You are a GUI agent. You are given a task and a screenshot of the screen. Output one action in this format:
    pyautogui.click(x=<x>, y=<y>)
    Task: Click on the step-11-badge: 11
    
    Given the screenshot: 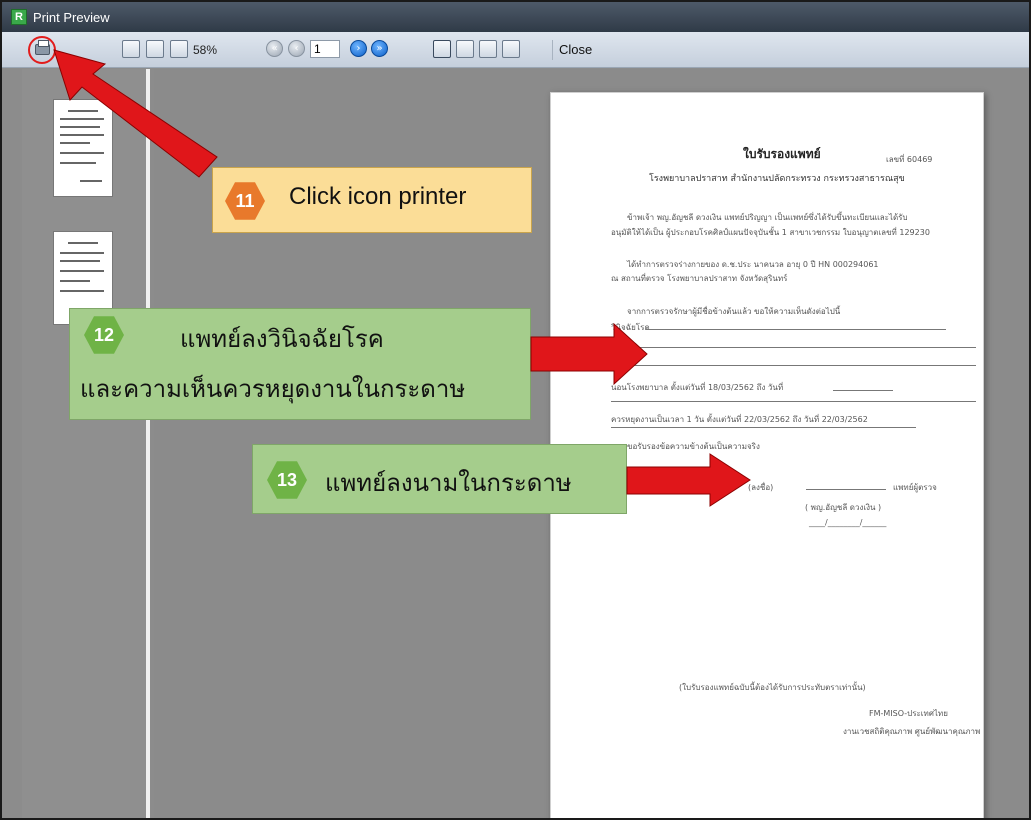 What is the action you would take?
    pyautogui.click(x=245, y=201)
    